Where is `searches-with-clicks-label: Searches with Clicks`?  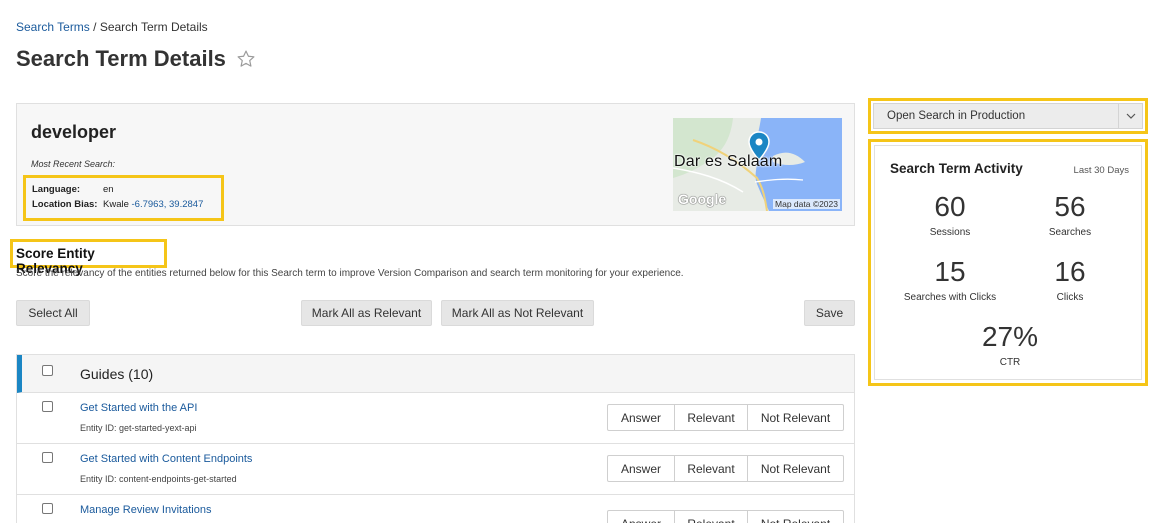
searches-with-clicks-label: Searches with Clicks is located at coordinates (950, 297).